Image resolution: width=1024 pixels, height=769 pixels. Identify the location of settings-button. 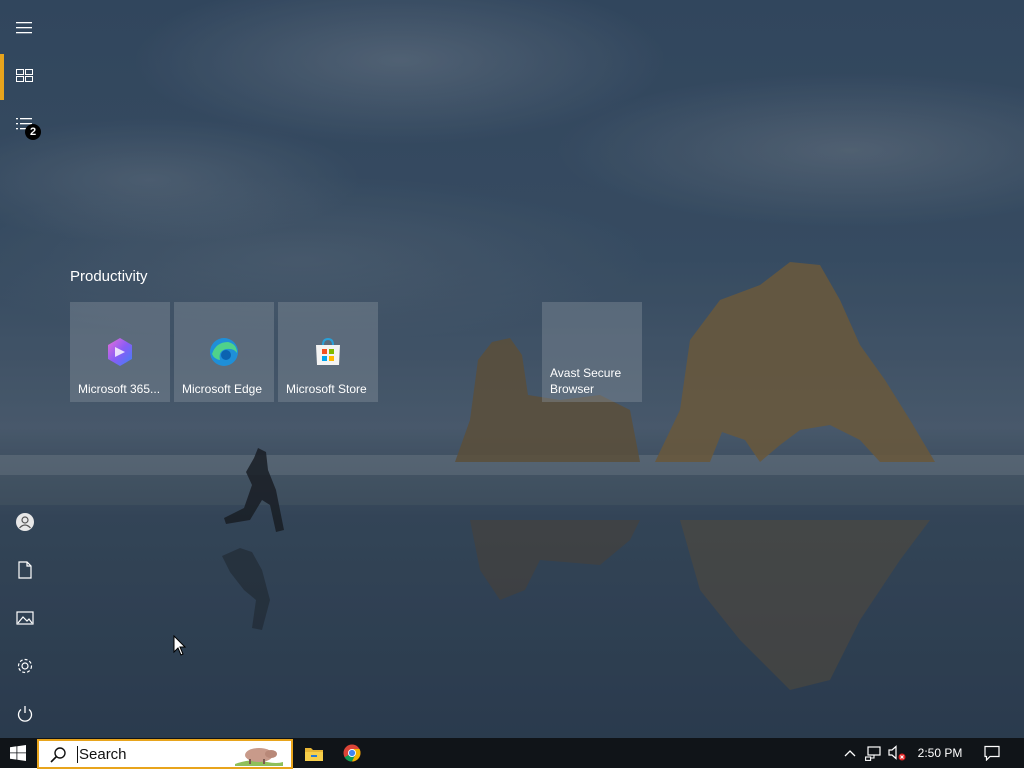
(25, 666).